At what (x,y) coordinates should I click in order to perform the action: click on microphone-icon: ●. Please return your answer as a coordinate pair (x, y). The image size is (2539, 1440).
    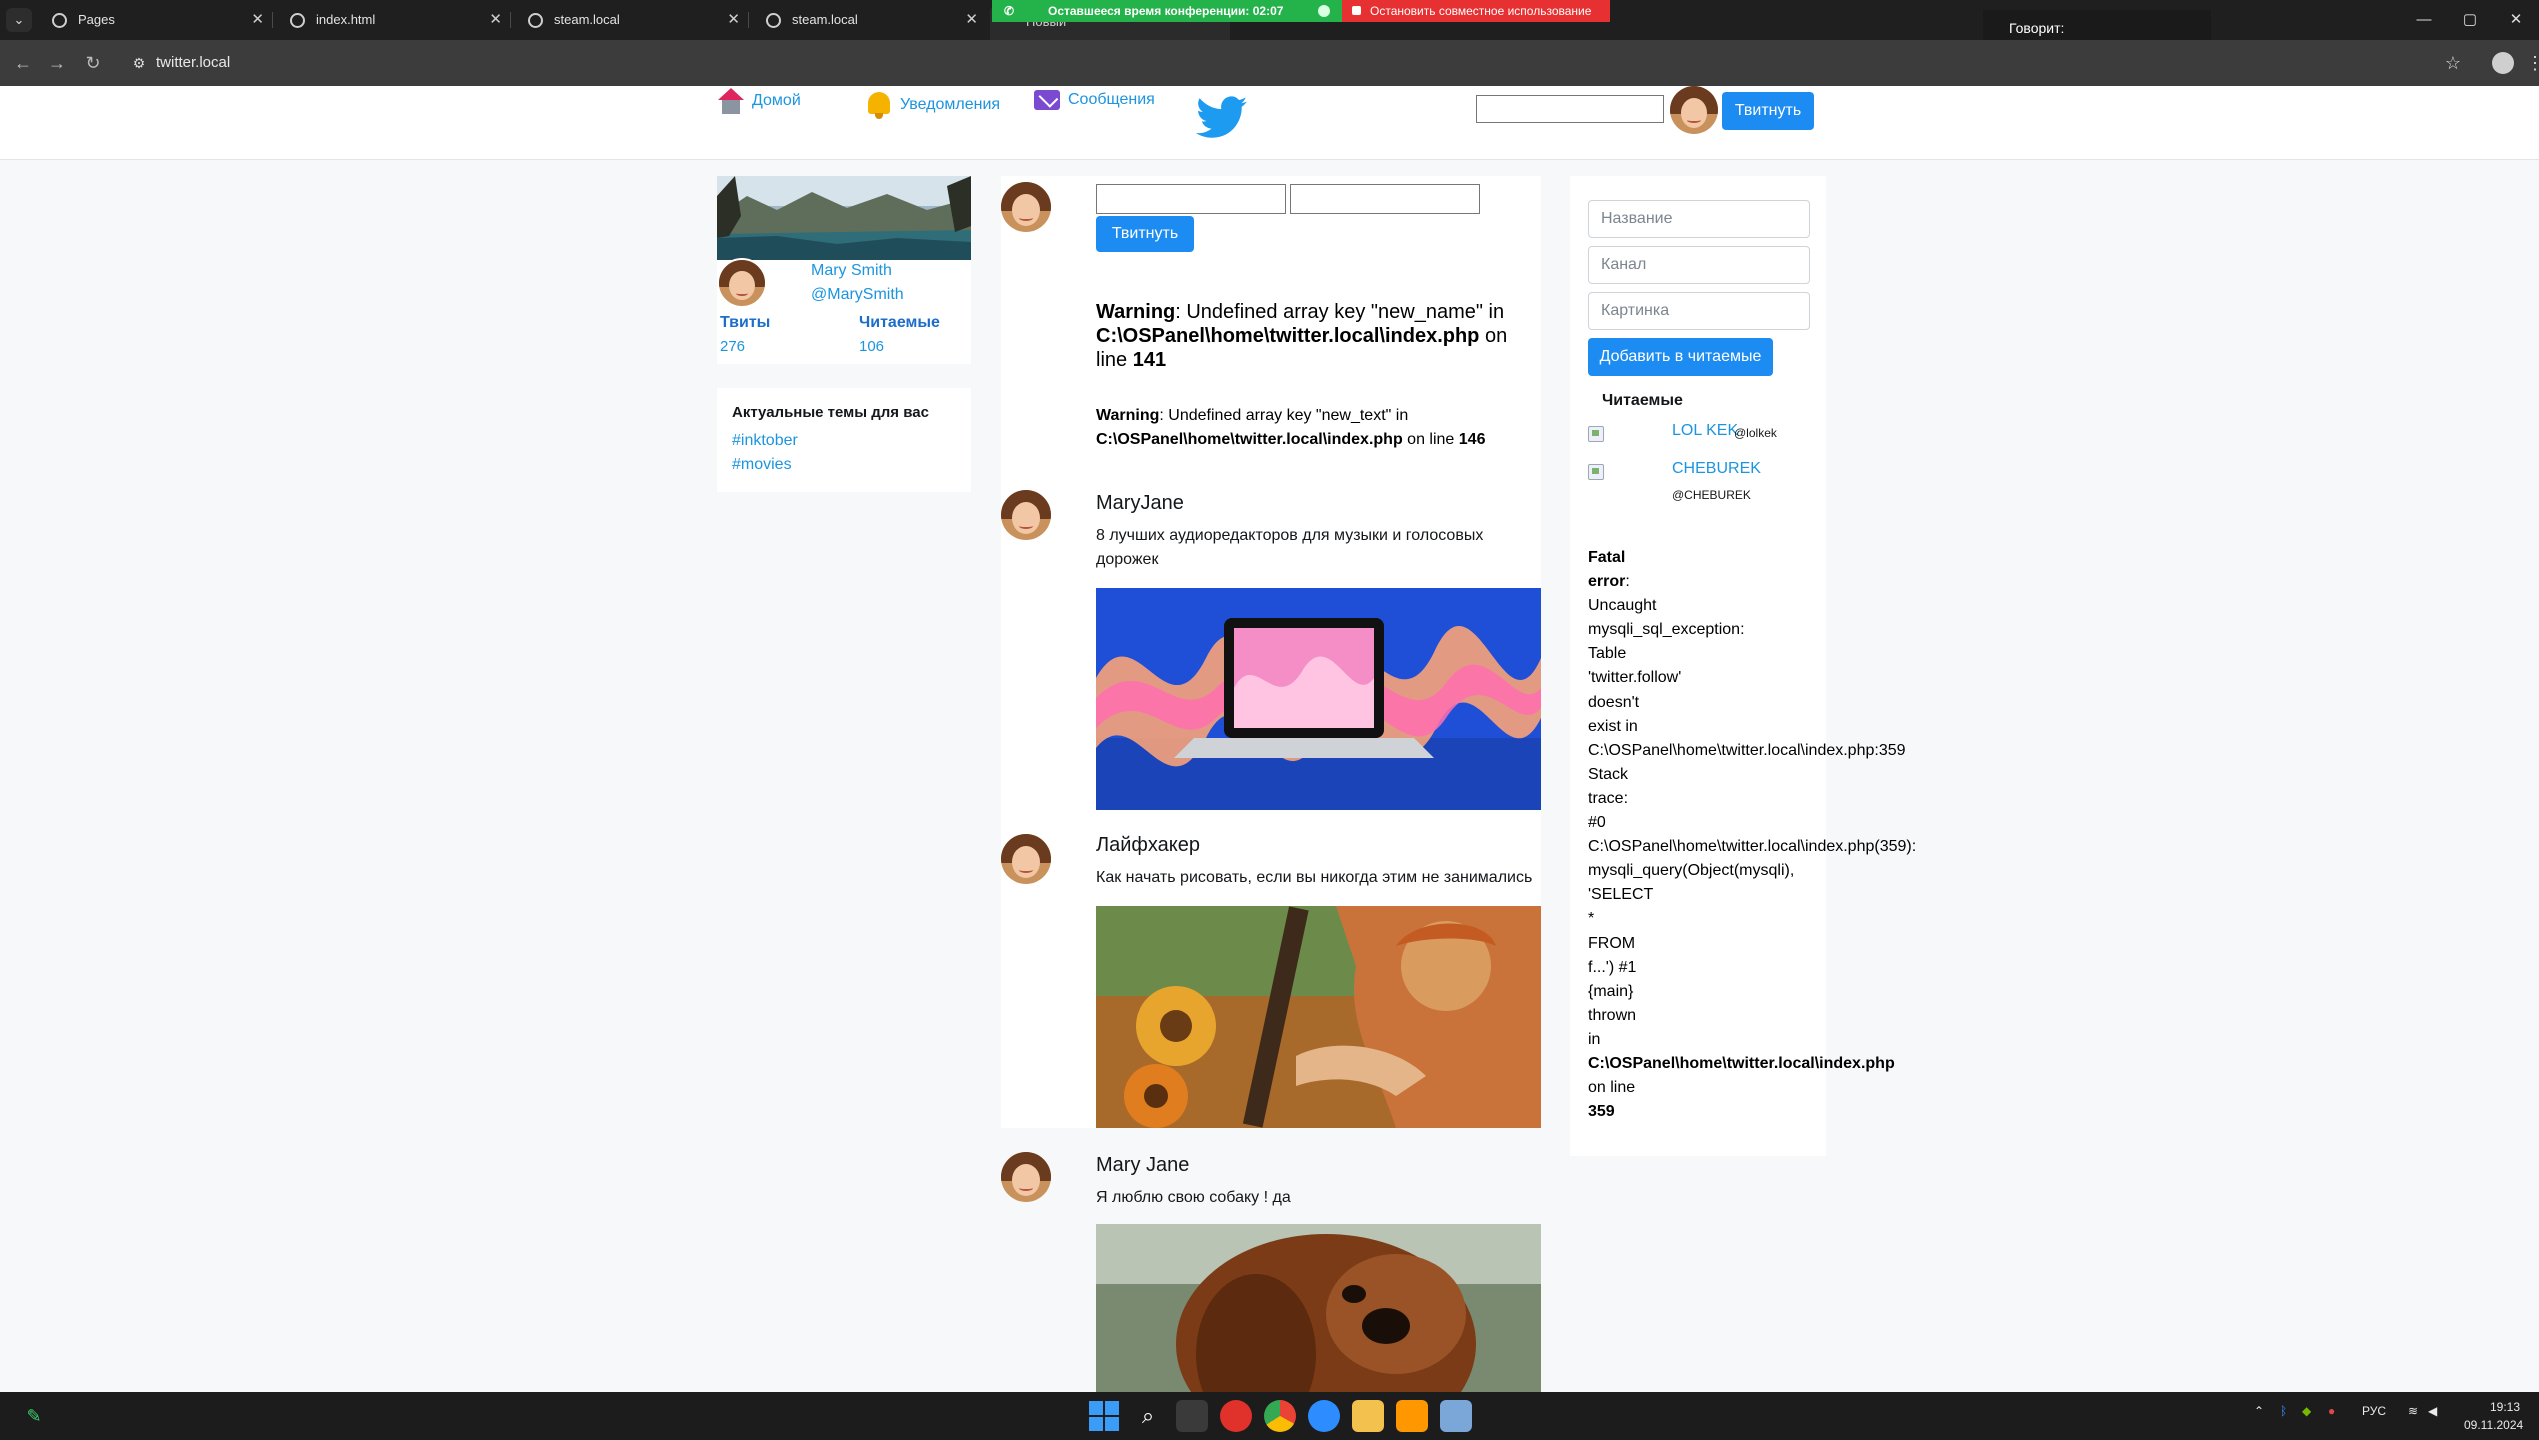
    Looking at the image, I should click on (2331, 1411).